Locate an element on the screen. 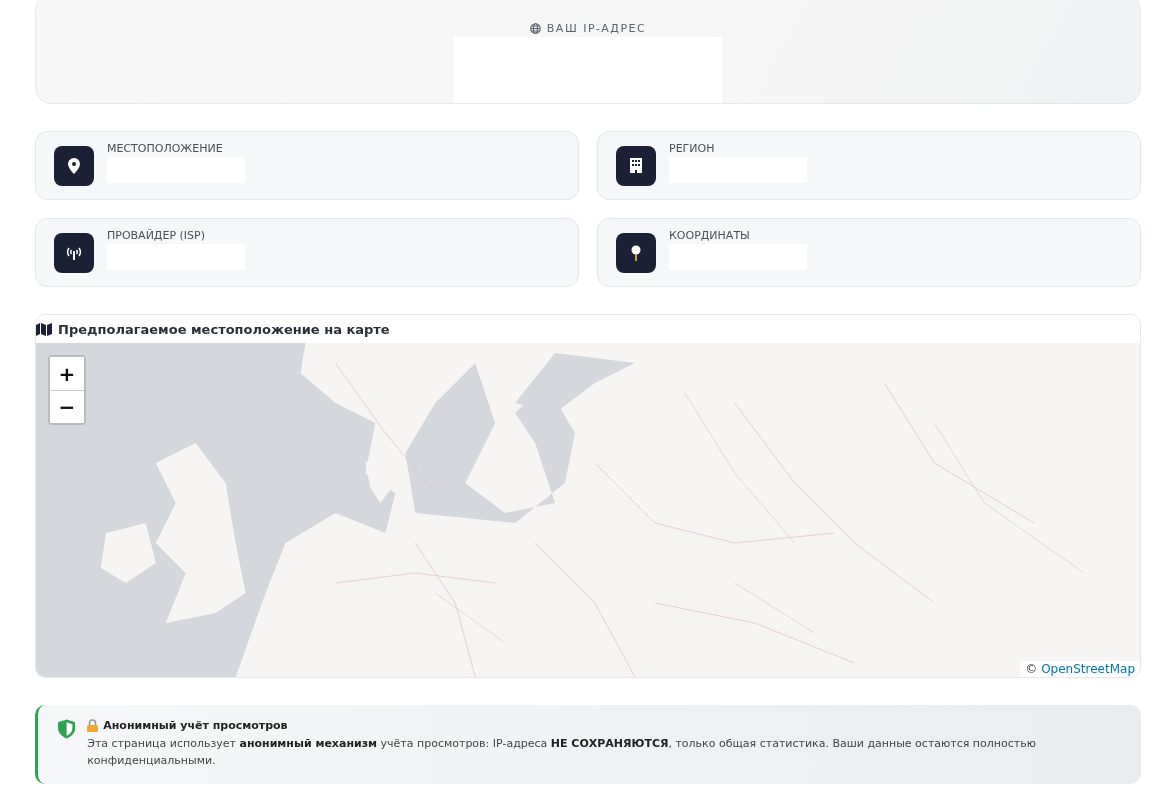 This screenshot has width=1171, height=804. copyright-sign: © is located at coordinates (1031, 669).